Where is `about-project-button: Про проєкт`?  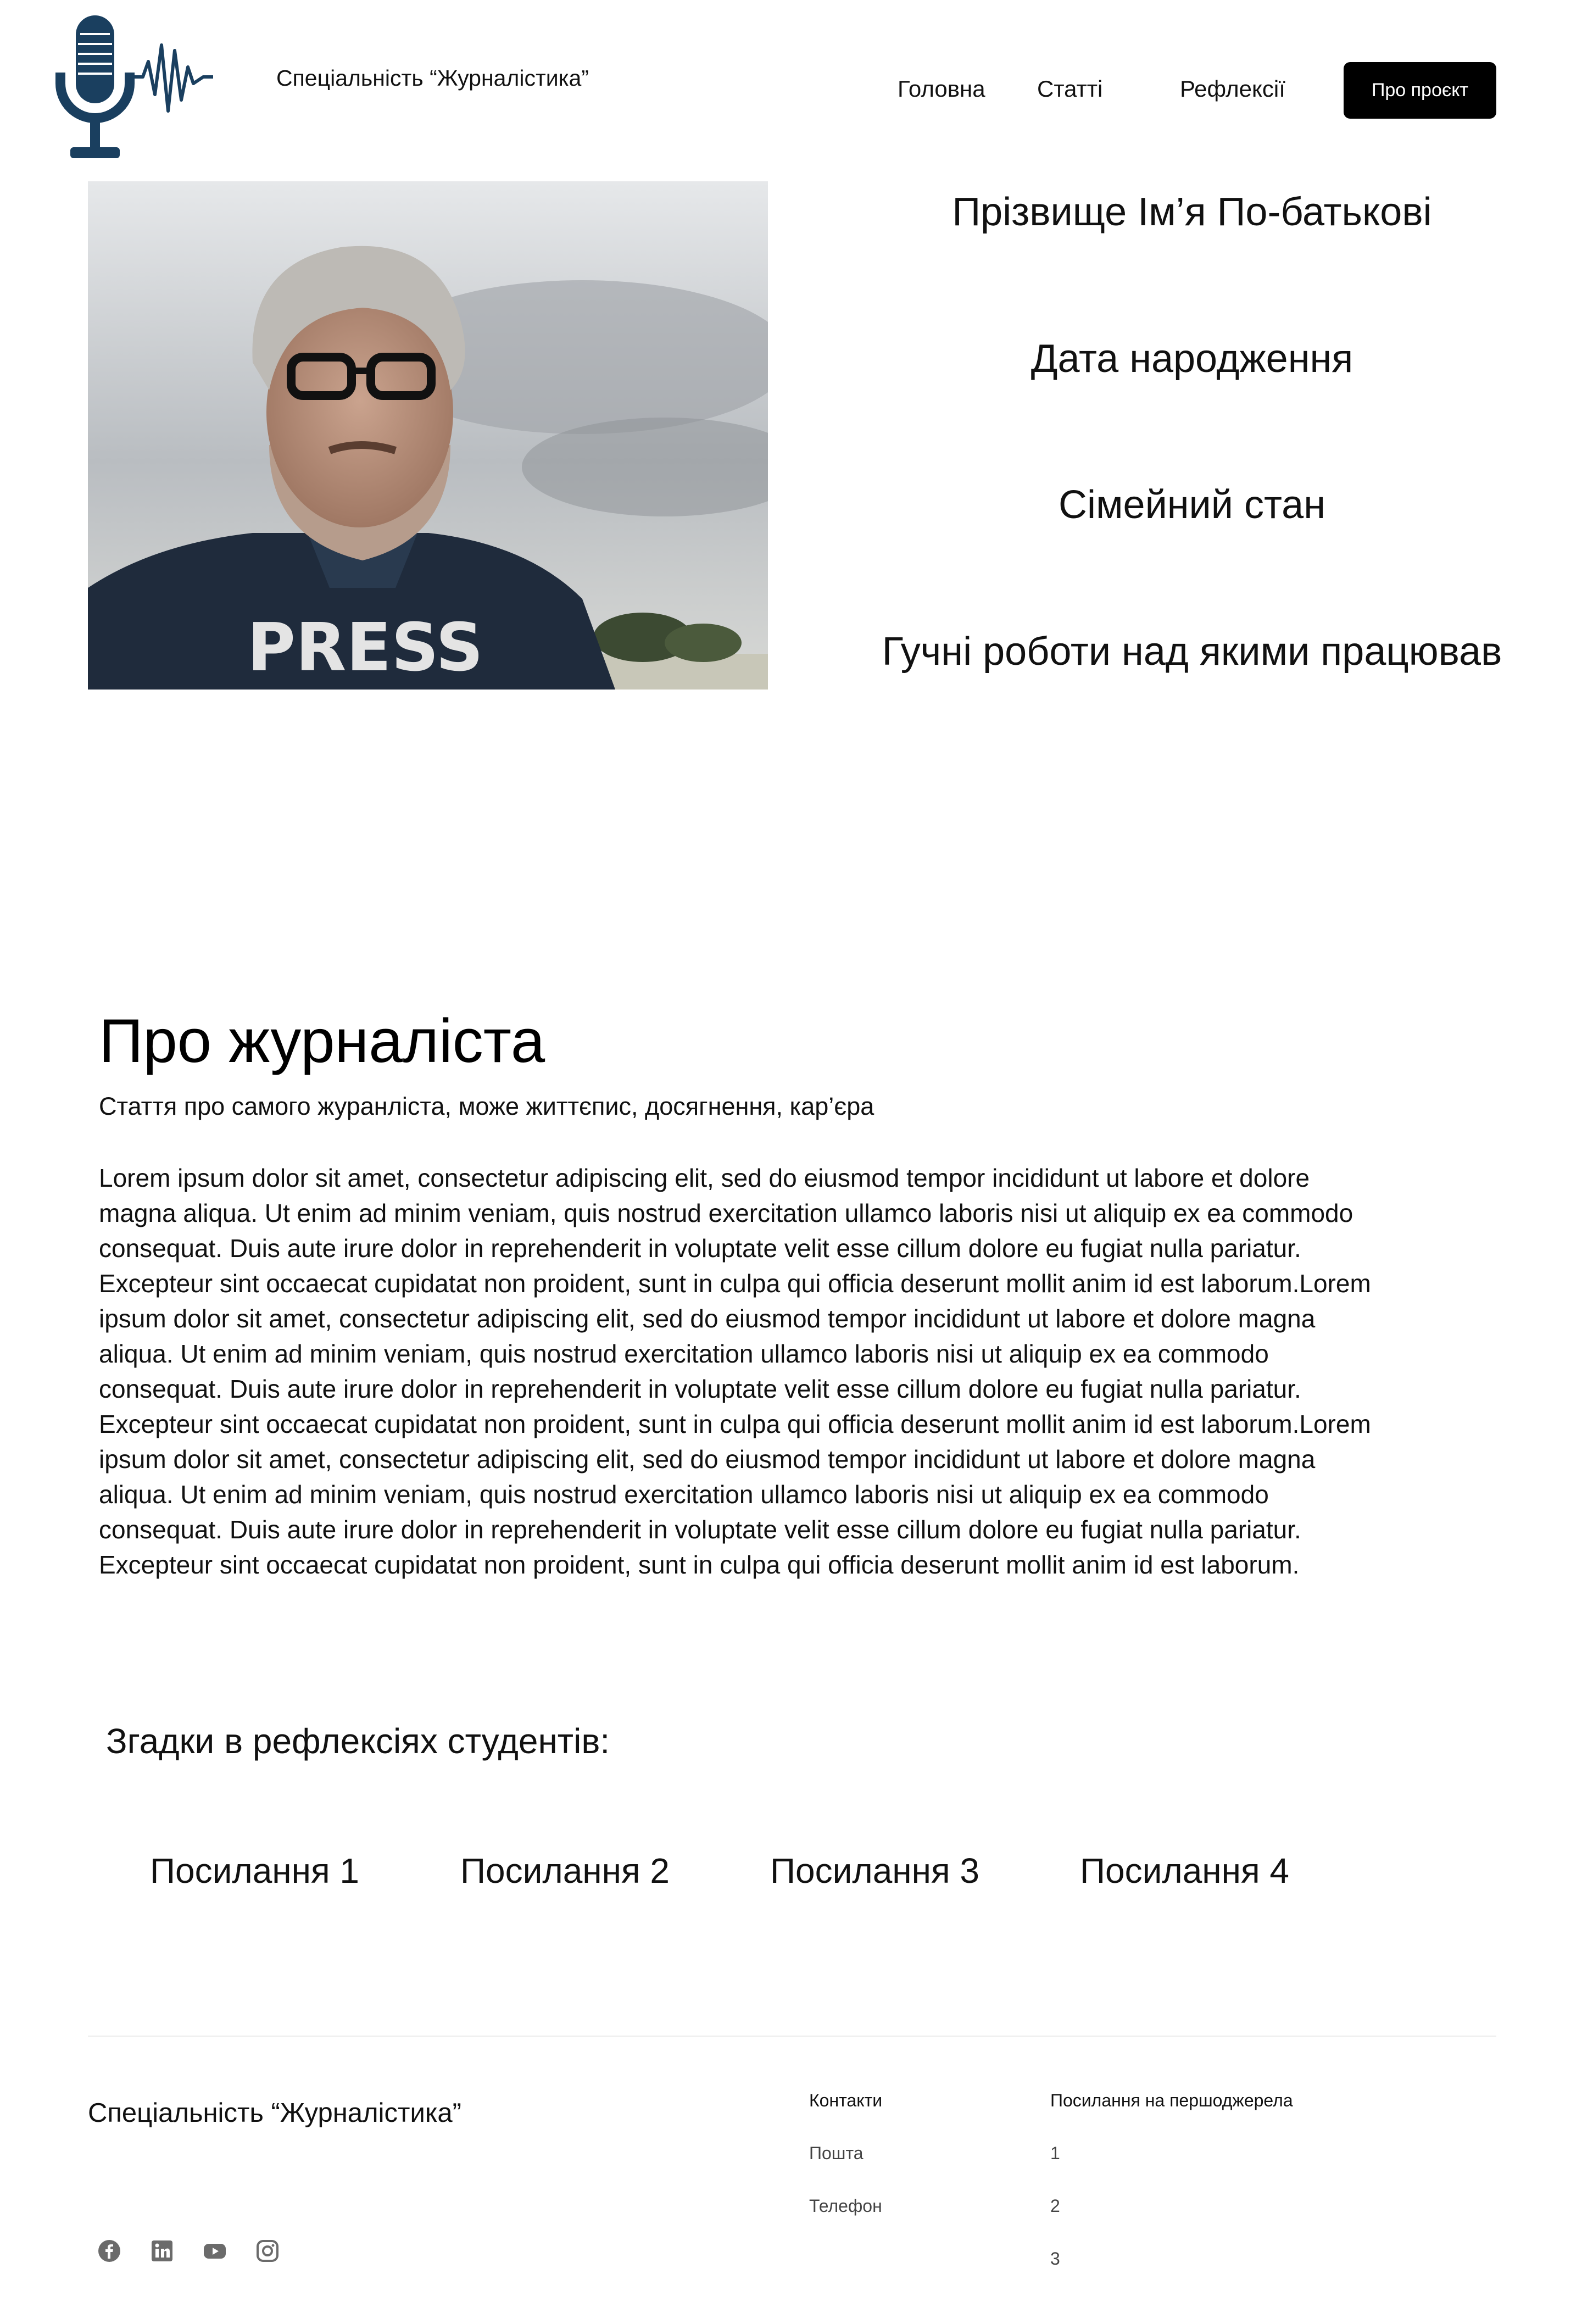
about-project-button: Про проєкт is located at coordinates (1420, 90).